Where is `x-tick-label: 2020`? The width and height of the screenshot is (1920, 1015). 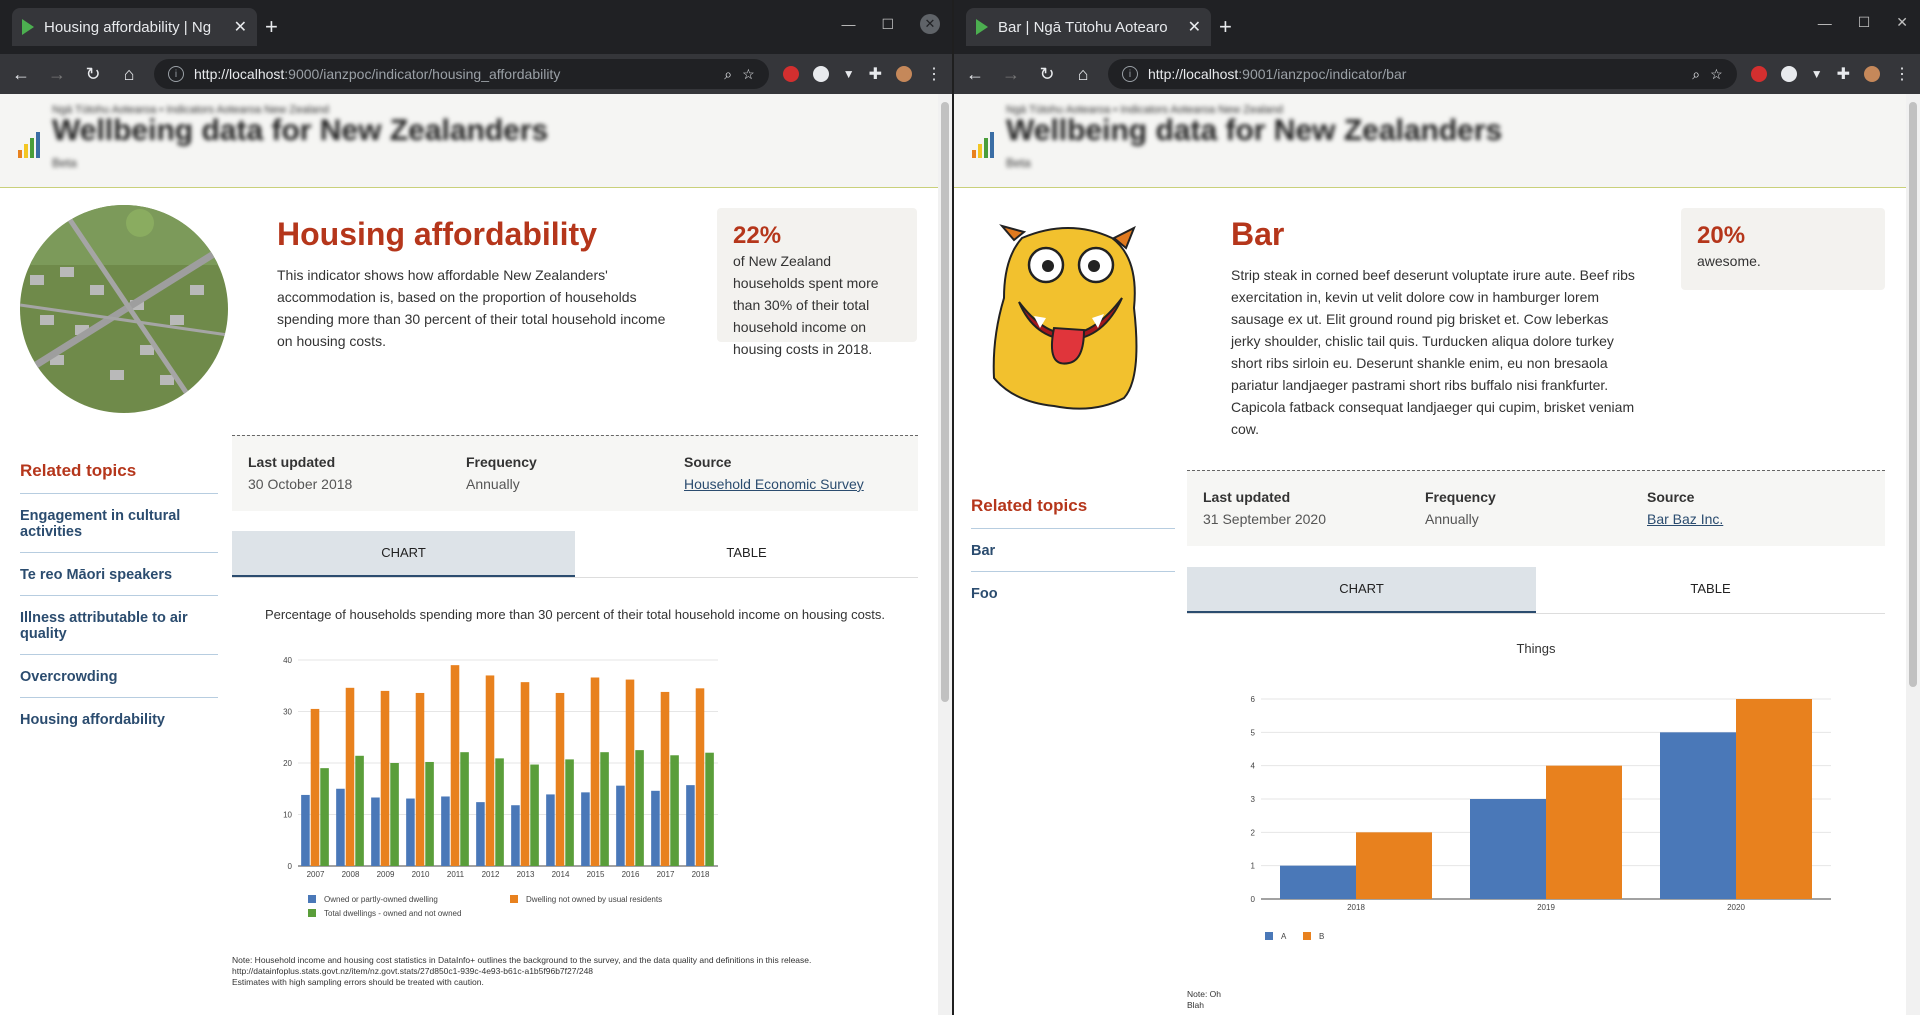 x-tick-label: 2020 is located at coordinates (1736, 907).